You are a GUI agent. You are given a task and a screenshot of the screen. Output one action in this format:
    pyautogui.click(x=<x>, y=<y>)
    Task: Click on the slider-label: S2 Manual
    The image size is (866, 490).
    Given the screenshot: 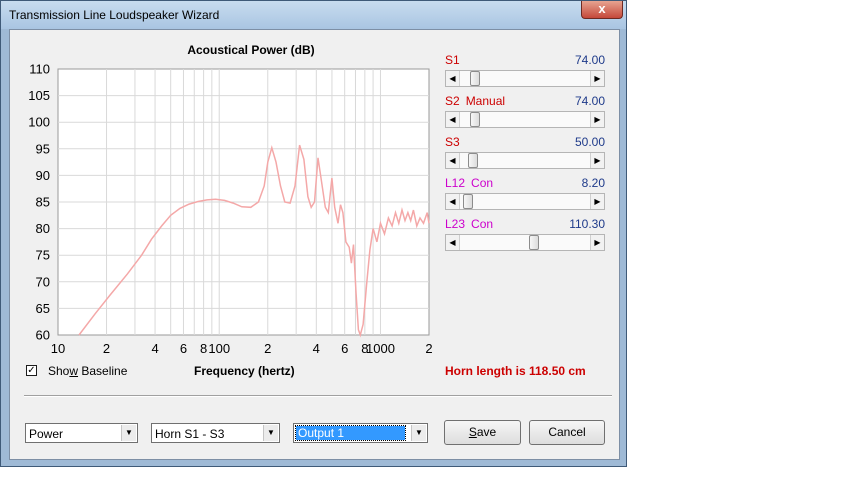 What is the action you would take?
    pyautogui.click(x=475, y=101)
    